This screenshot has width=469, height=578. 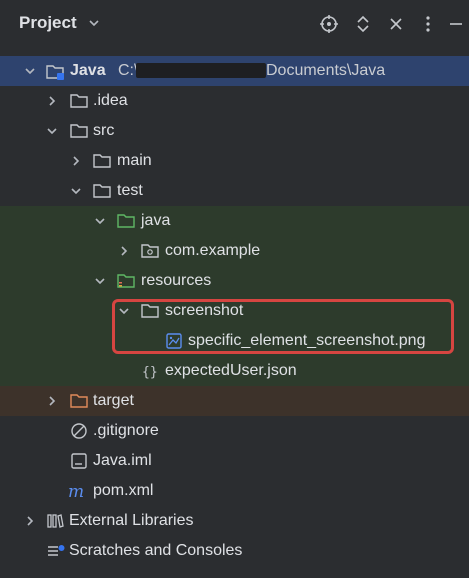 What do you see at coordinates (156, 220) in the screenshot?
I see `tree-node-label: java` at bounding box center [156, 220].